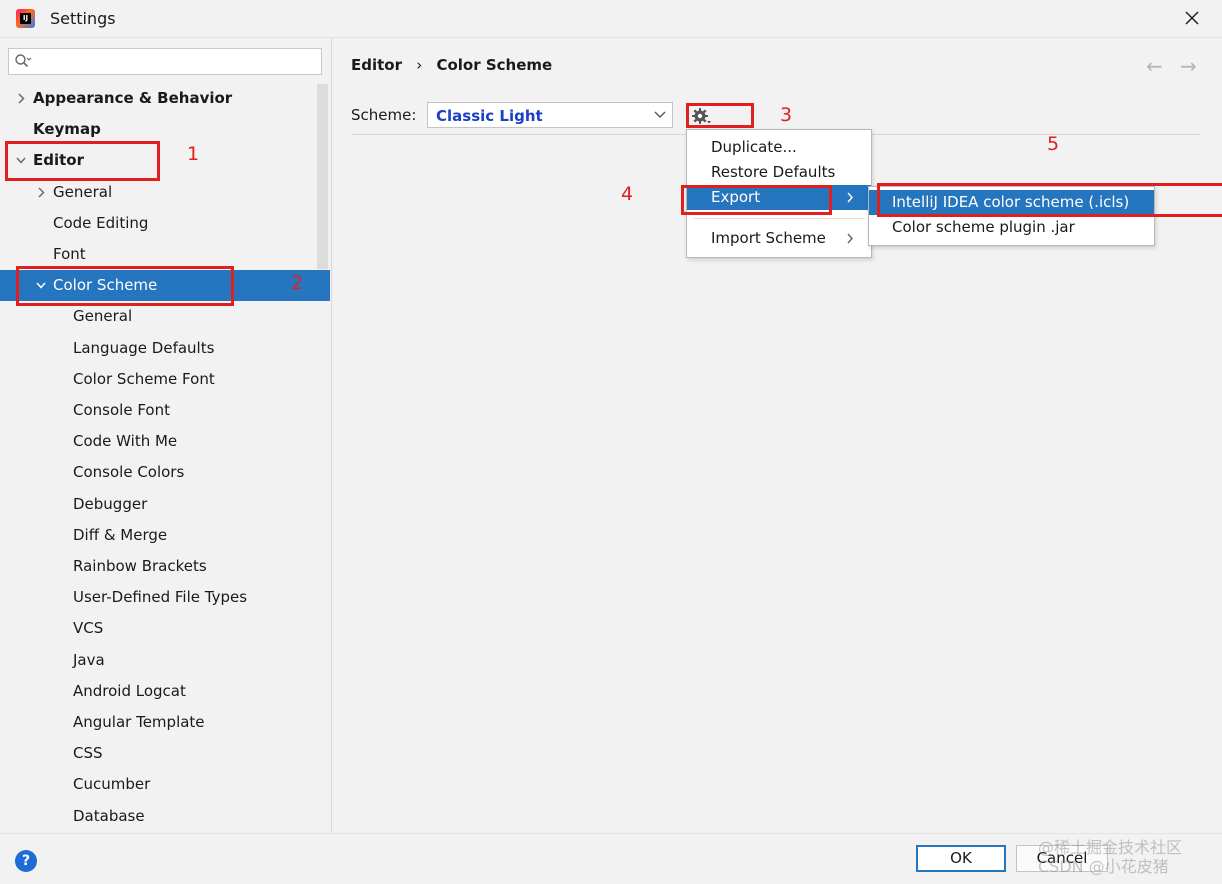  I want to click on sidebar-item-console-font: Console Font, so click(165, 410).